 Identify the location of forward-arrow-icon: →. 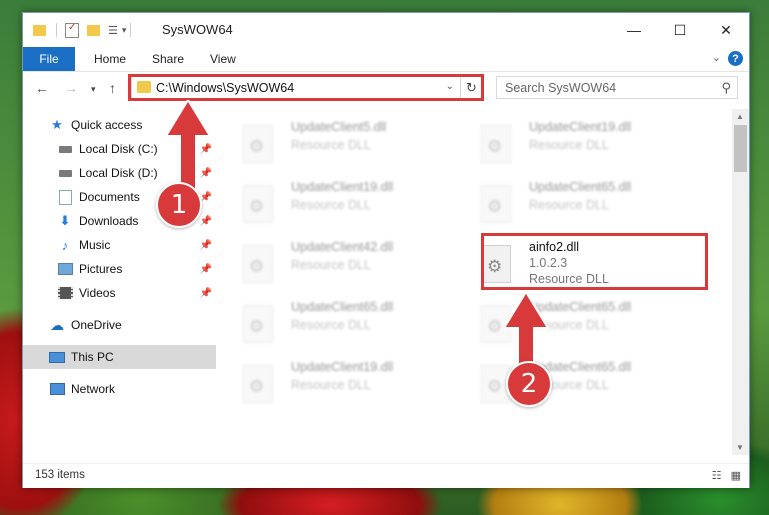
(71, 88).